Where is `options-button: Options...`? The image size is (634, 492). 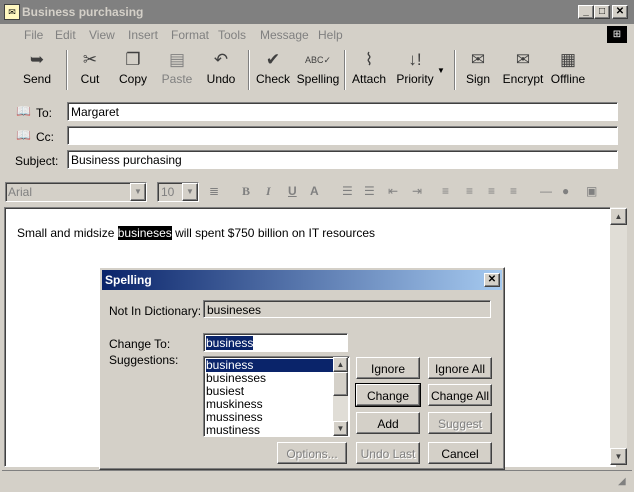
options-button: Options... is located at coordinates (312, 453).